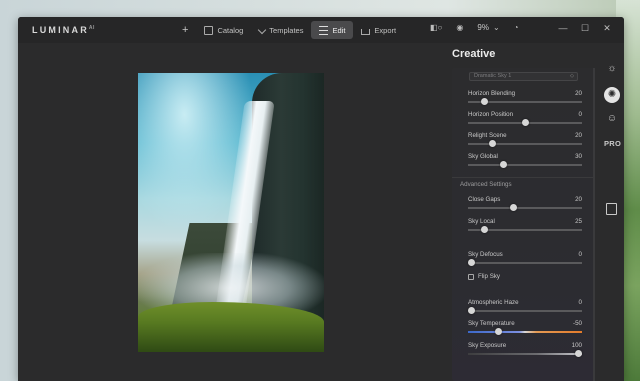 This screenshot has width=640, height=381. I want to click on frame-icon, so click(611, 209).